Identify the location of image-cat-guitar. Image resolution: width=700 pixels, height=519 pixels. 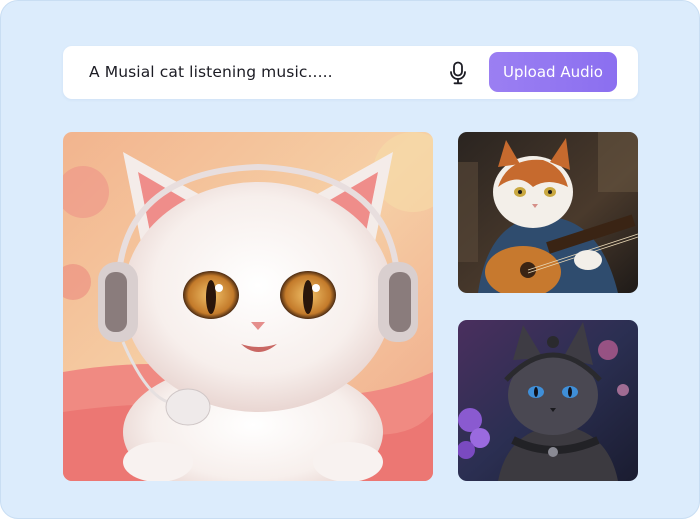
(548, 212).